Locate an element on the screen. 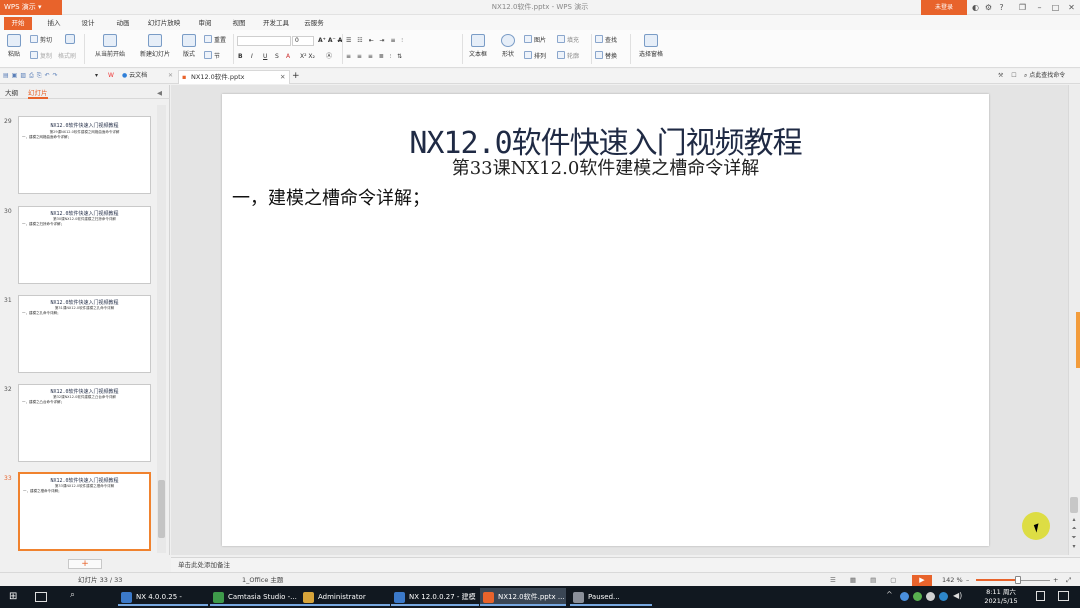 The height and width of the screenshot is (608, 1080). superscript-icon: X² X₂ is located at coordinates (307, 57).